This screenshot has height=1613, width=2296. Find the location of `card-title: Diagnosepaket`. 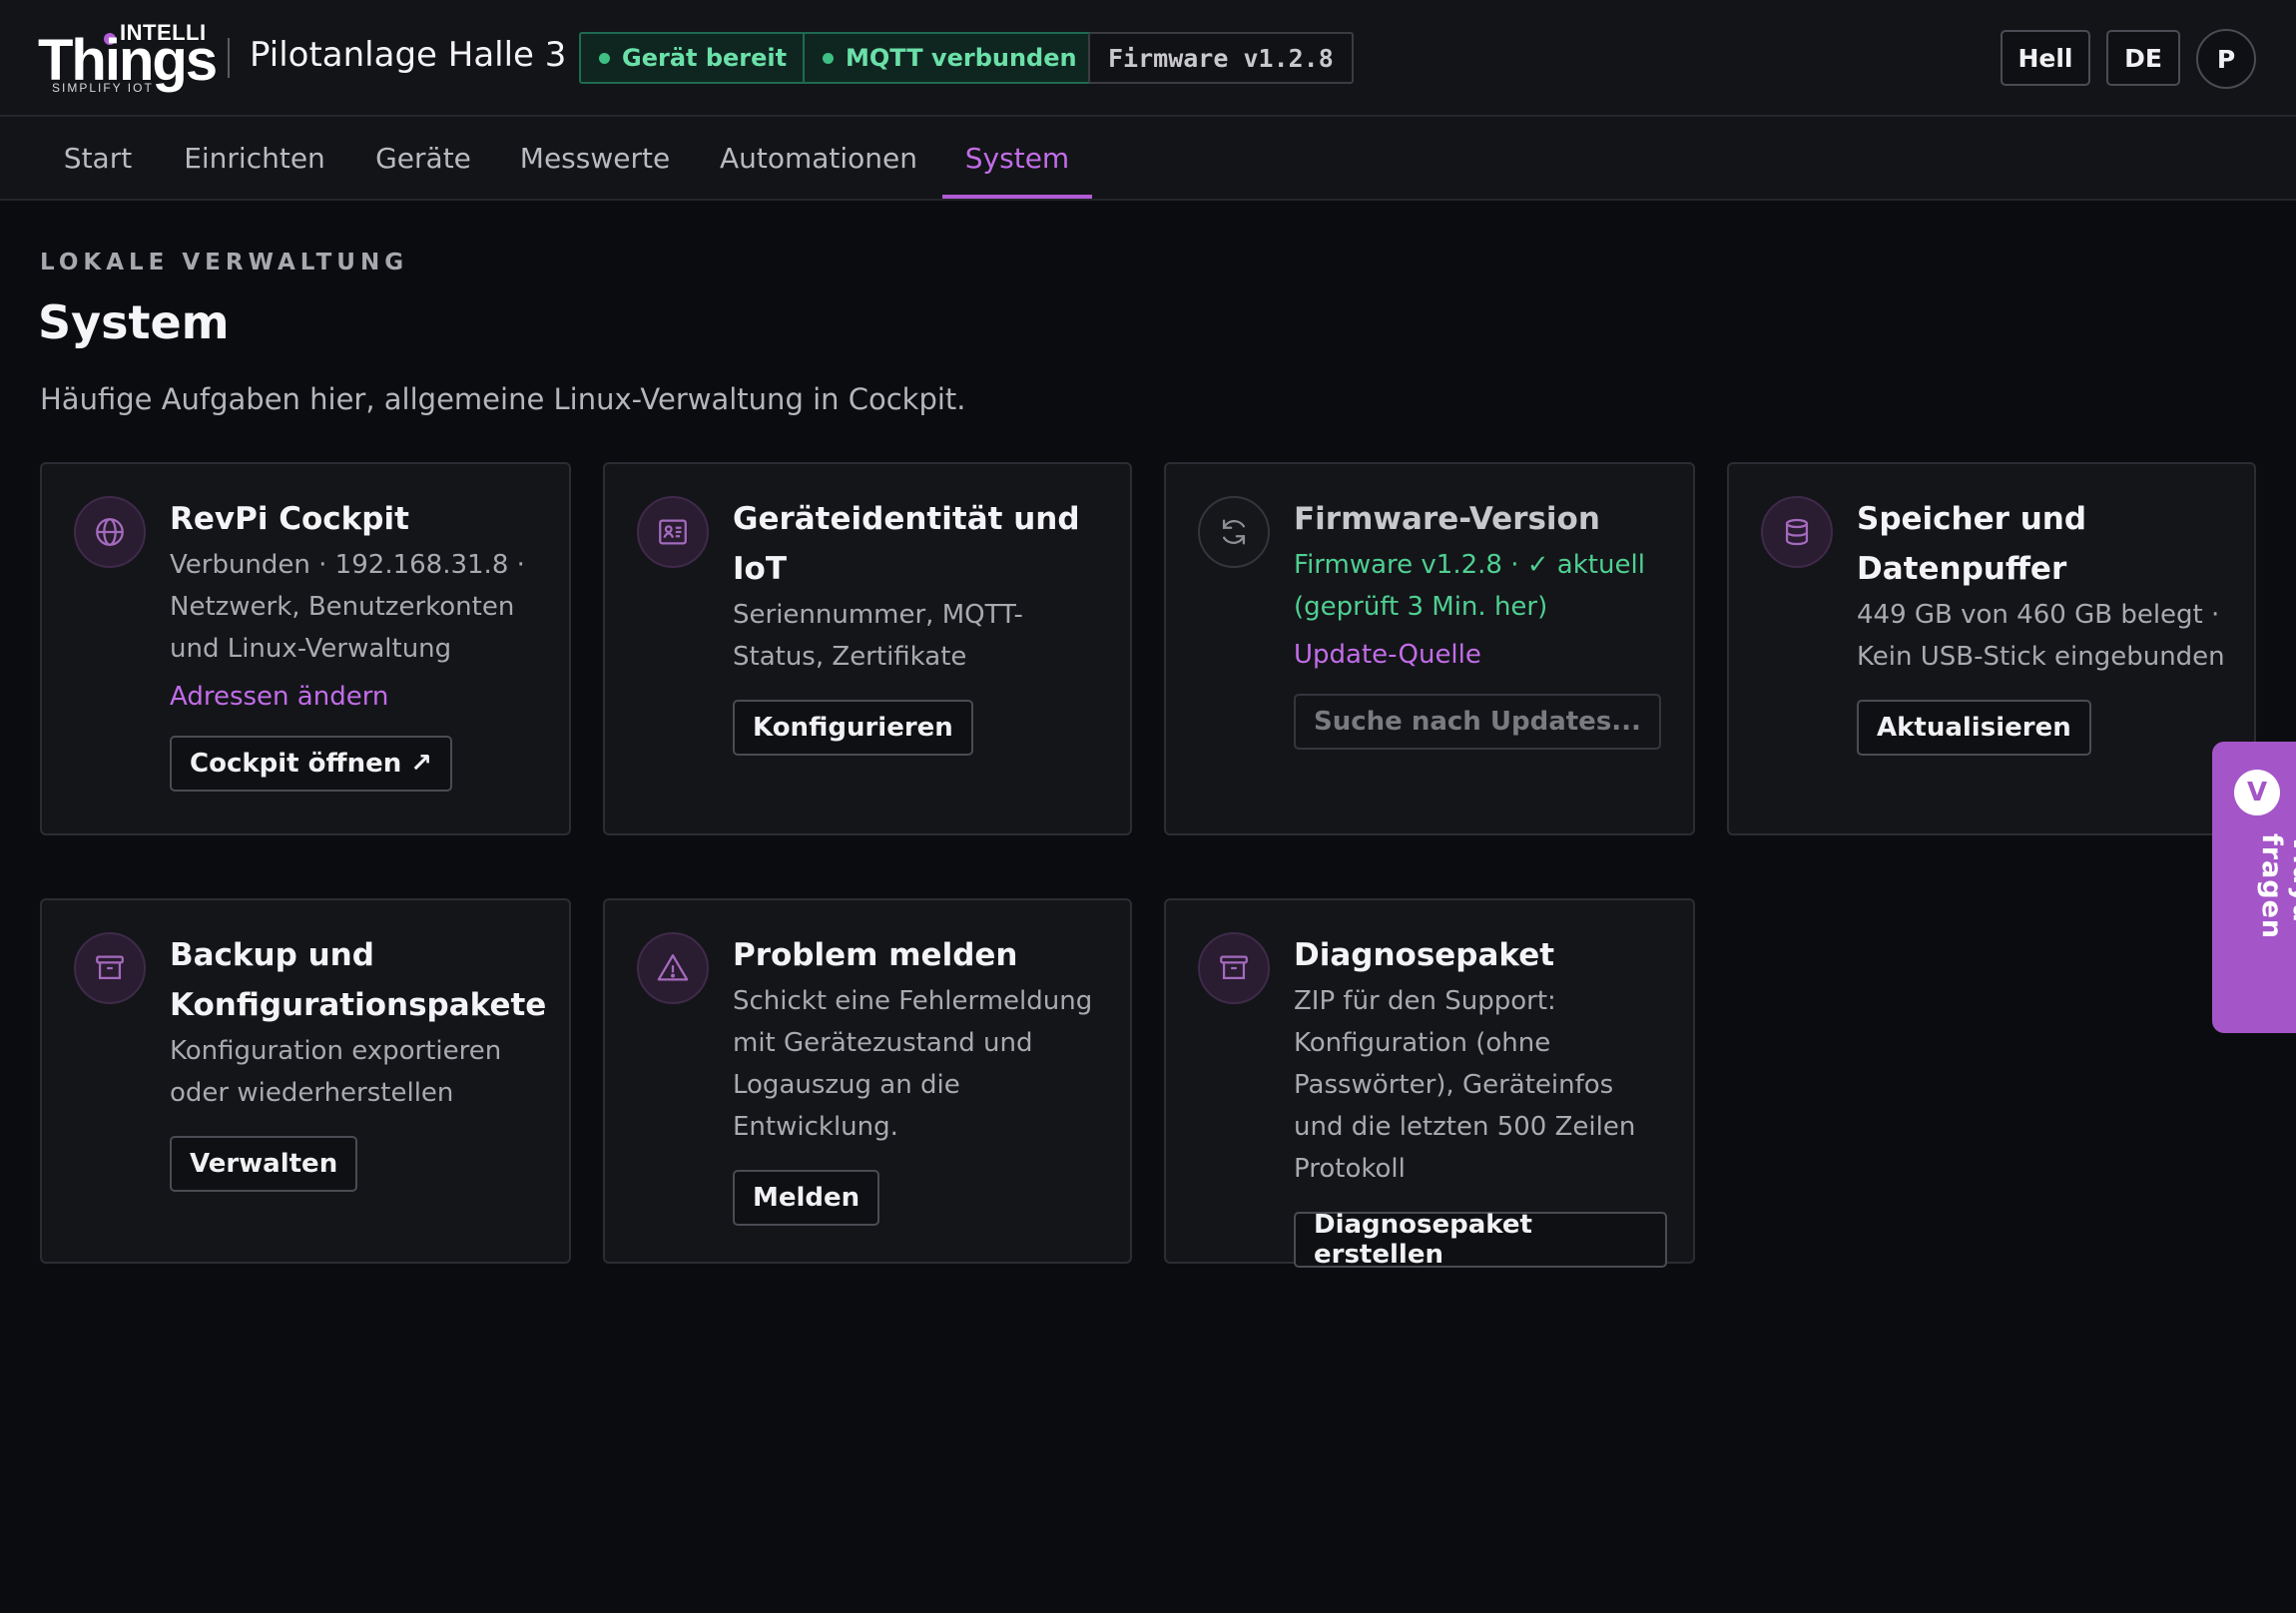

card-title: Diagnosepaket is located at coordinates (1425, 955).